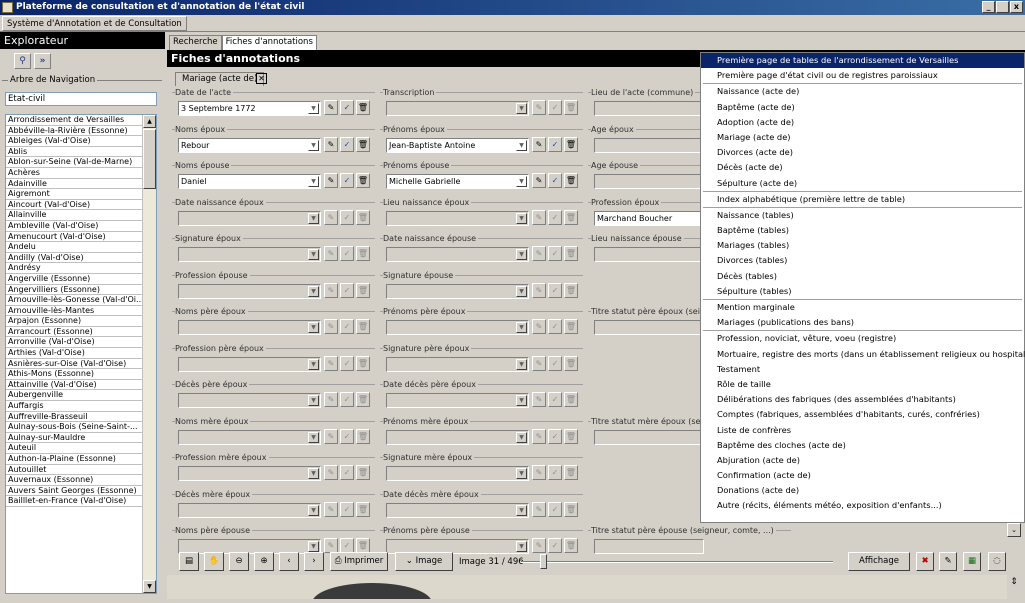  I want to click on commune-item: Arthies (Val-d'Oise), so click(74, 353).